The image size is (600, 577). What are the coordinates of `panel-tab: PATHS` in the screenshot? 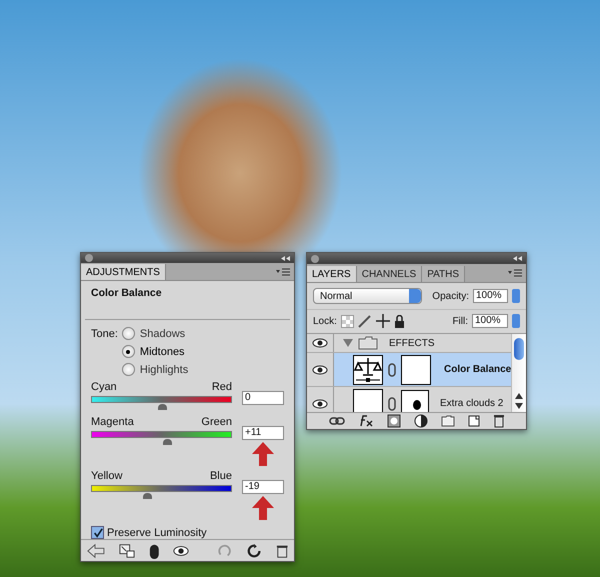 It's located at (444, 274).